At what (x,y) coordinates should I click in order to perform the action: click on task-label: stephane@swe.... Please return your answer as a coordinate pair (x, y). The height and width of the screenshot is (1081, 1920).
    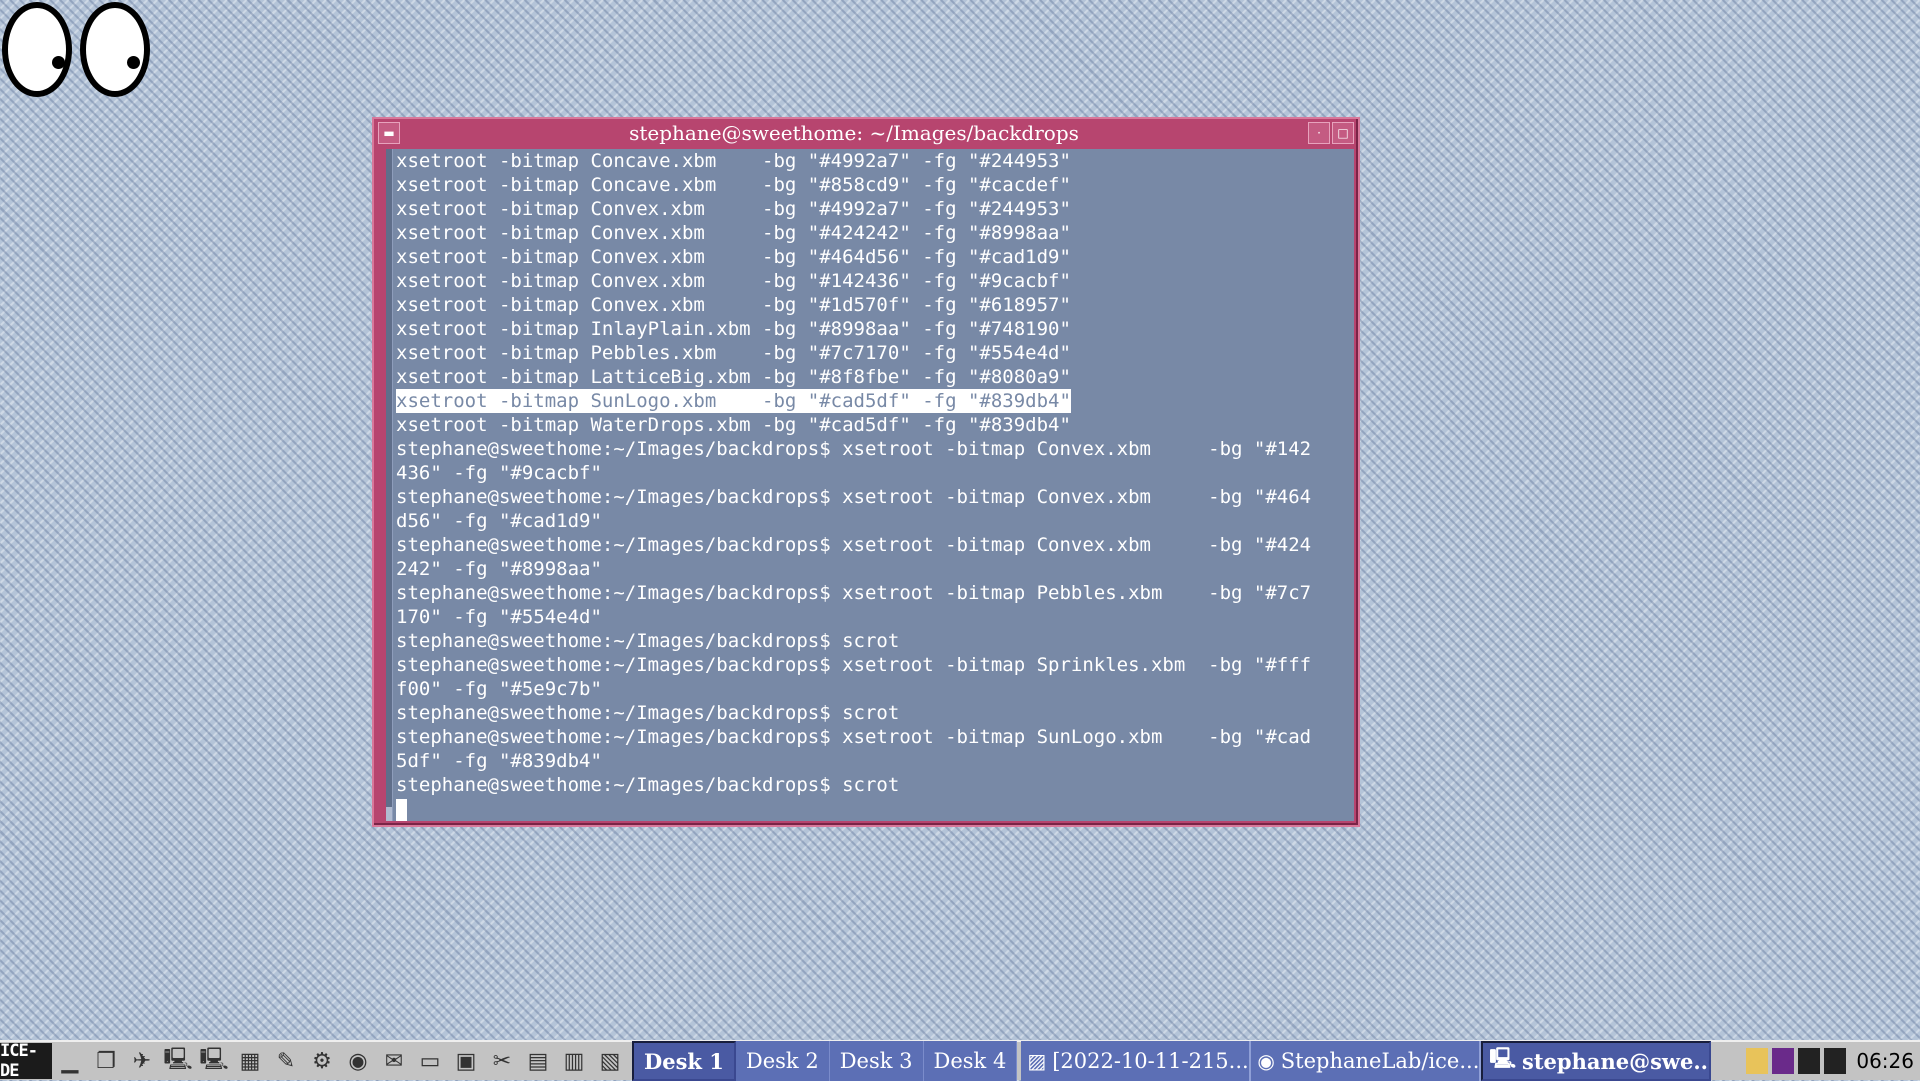
    Looking at the image, I should click on (1617, 1061).